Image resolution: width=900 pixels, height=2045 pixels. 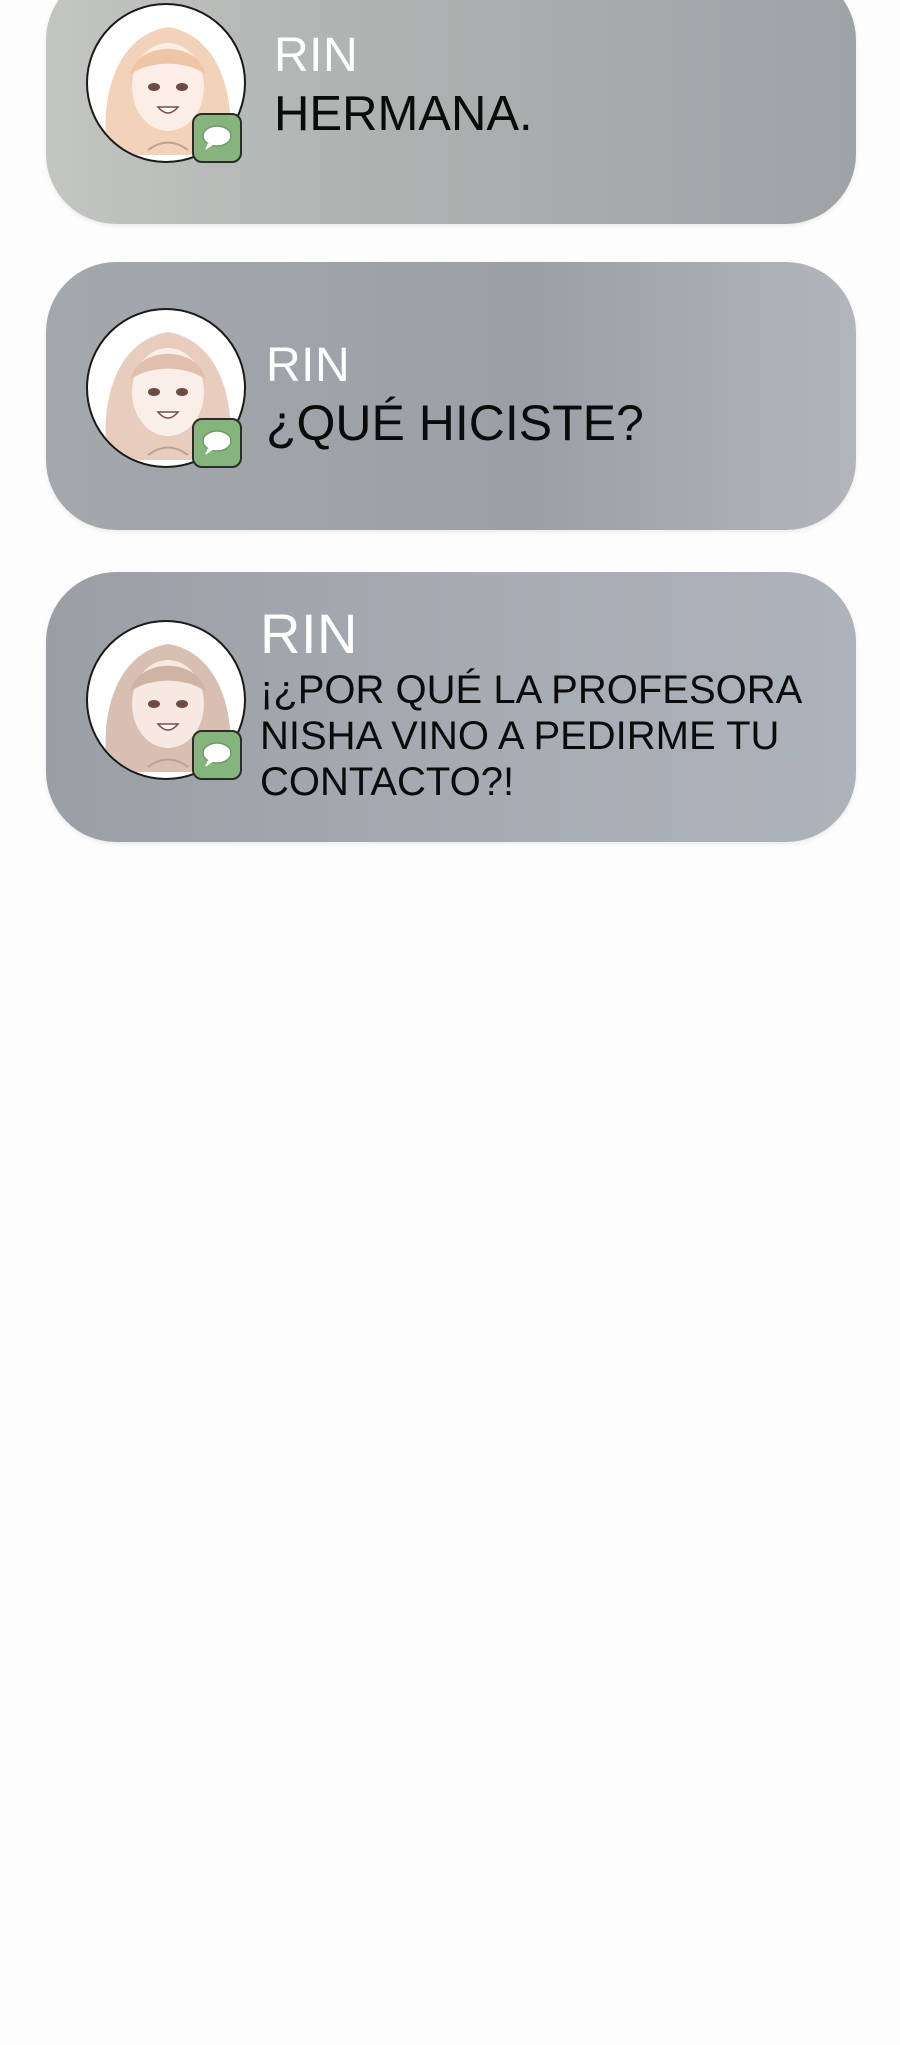 What do you see at coordinates (403, 114) in the screenshot?
I see `message-preview: HERMANA.` at bounding box center [403, 114].